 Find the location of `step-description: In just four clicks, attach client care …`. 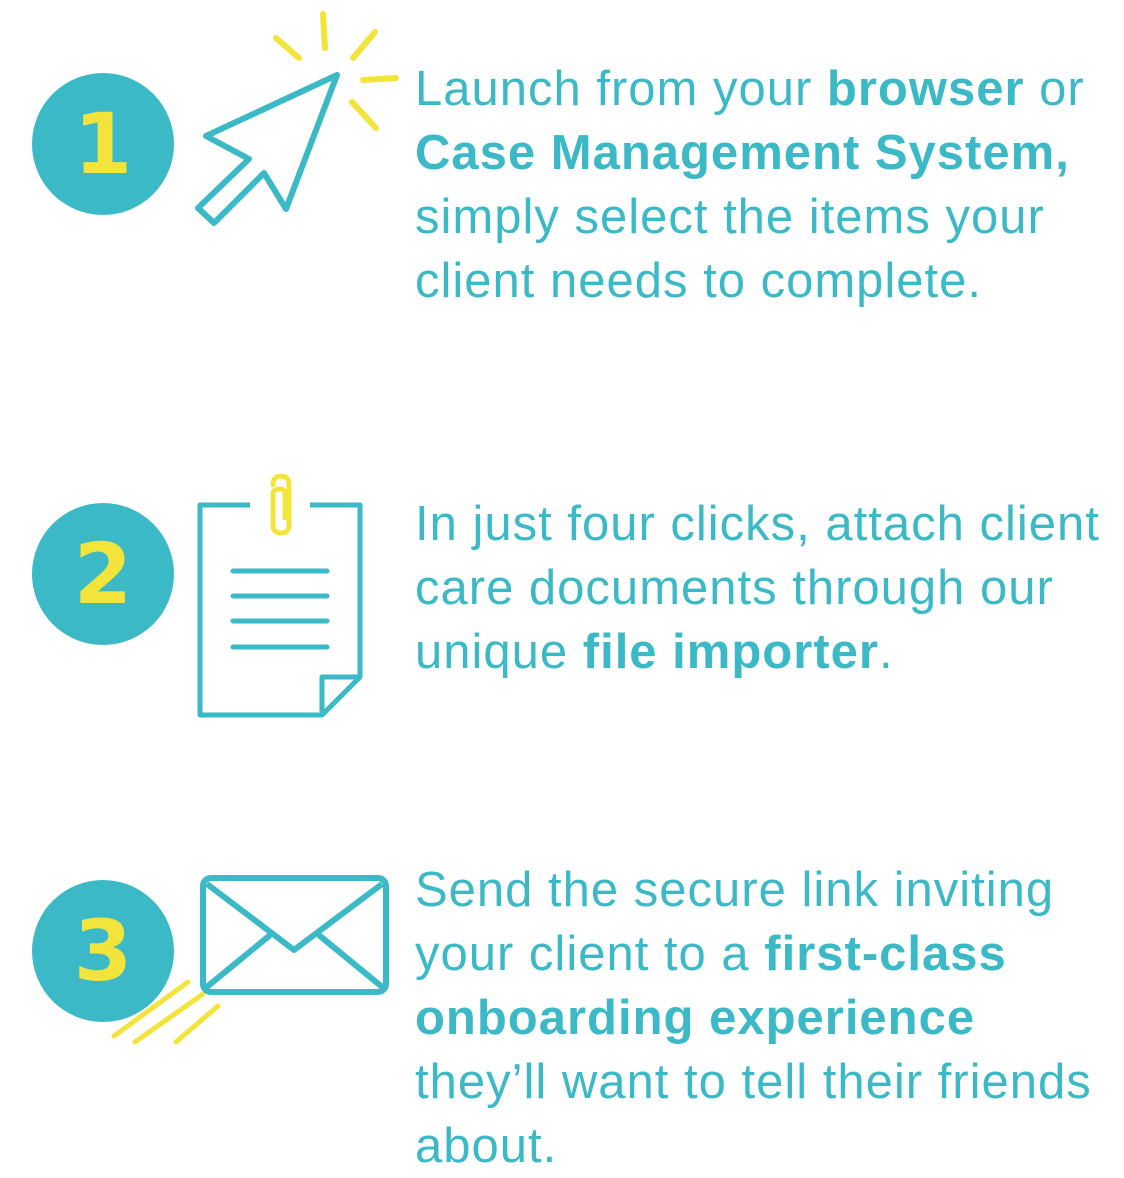

step-description: In just four clicks, attach client care … is located at coordinates (757, 588).